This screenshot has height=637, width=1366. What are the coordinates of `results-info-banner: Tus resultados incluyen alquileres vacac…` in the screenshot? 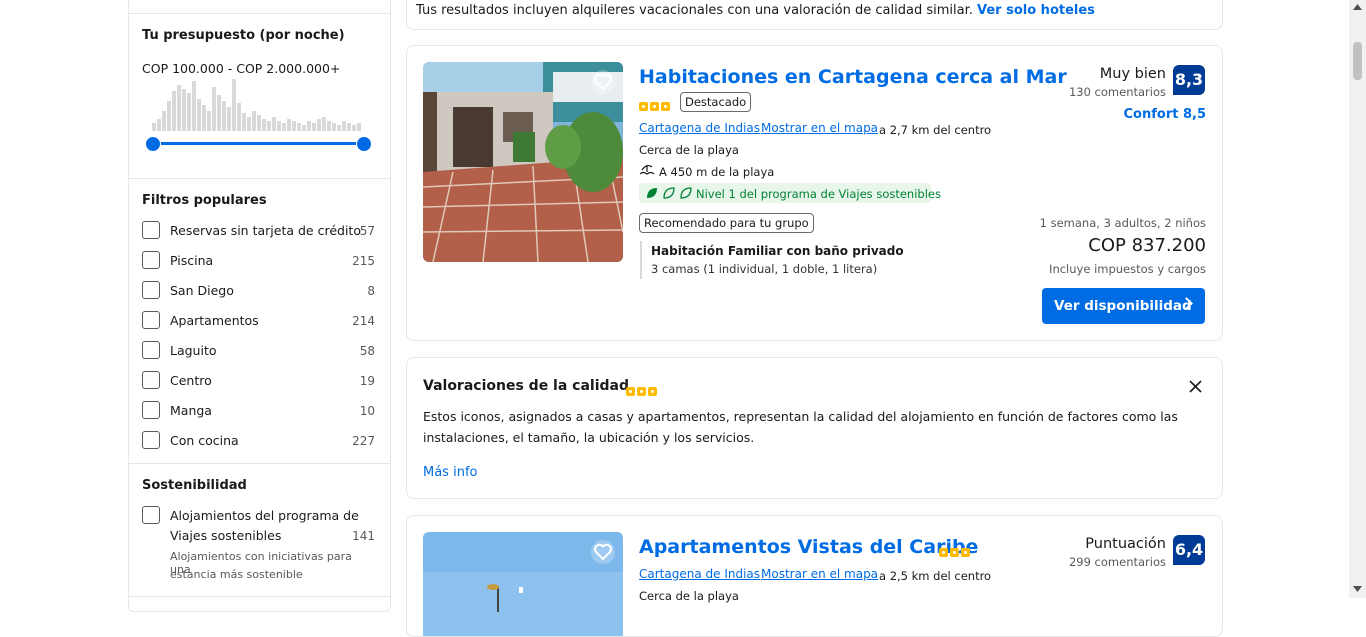 It's located at (814, 15).